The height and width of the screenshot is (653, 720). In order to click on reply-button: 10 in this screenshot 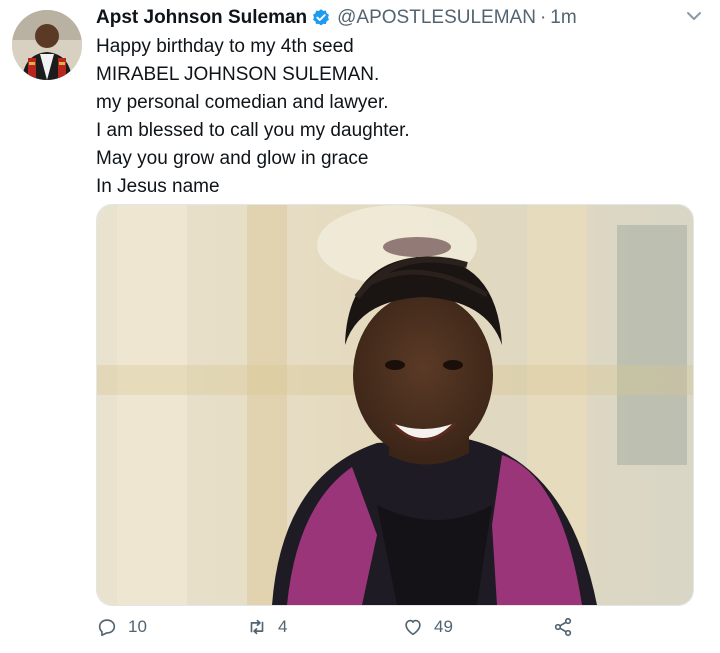, I will do `click(121, 627)`.